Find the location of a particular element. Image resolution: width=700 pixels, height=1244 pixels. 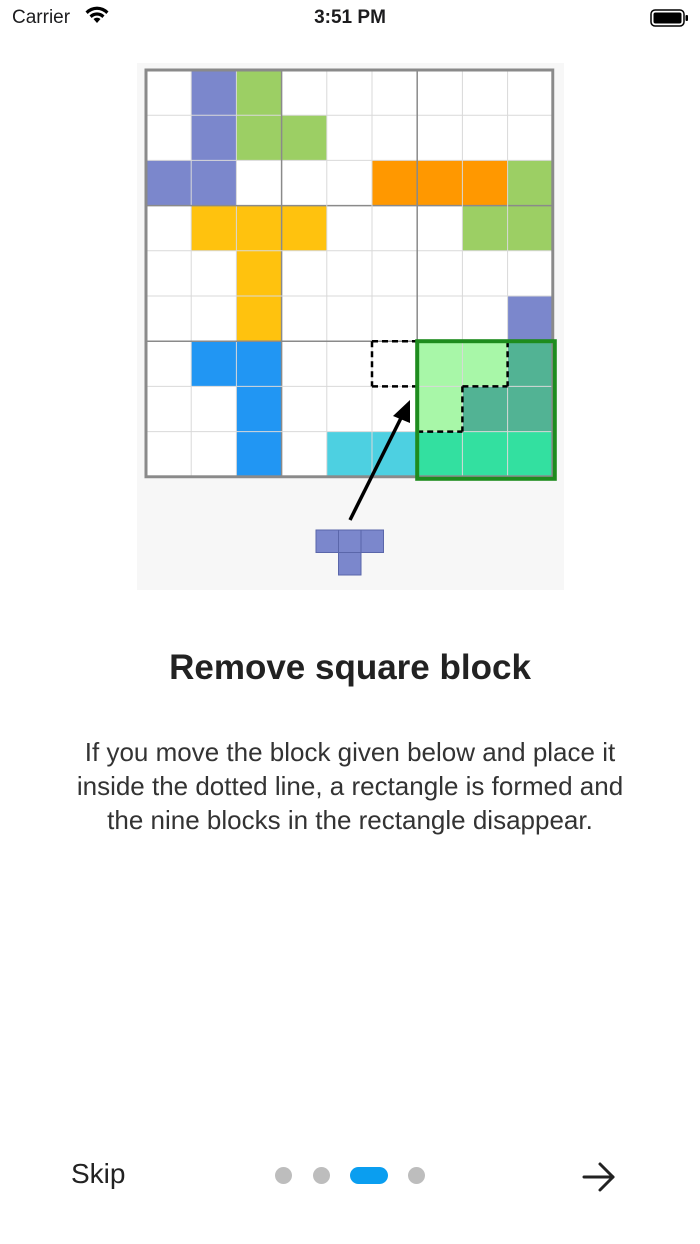

arrow-right-icon is located at coordinates (599, 1177).